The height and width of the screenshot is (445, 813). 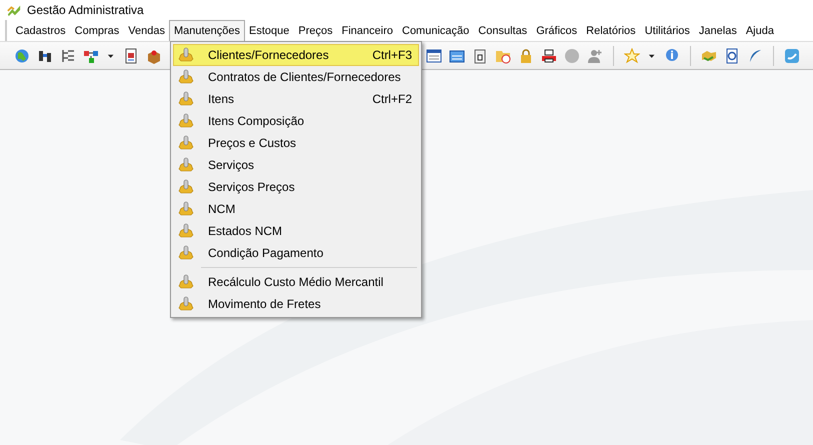 I want to click on menu-item: Comunicação, so click(x=436, y=30).